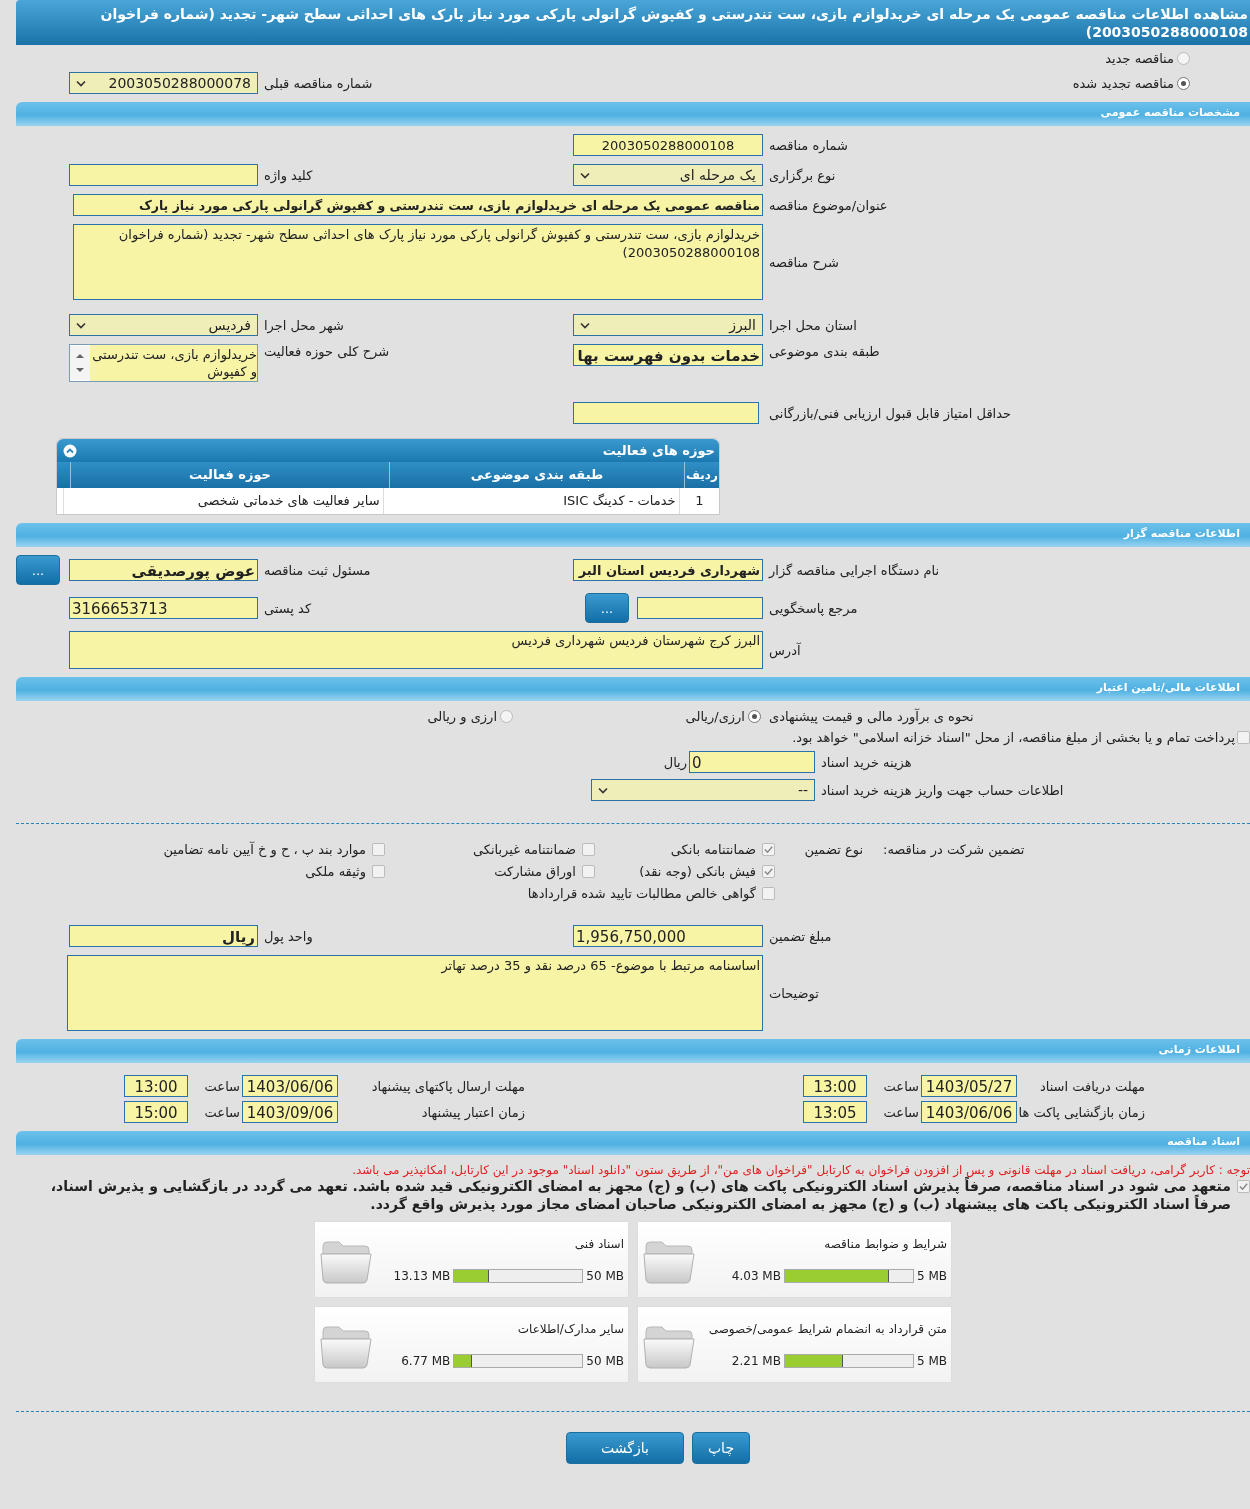  What do you see at coordinates (668, 716) in the screenshot?
I see `radio-option: ارزی/ریالی` at bounding box center [668, 716].